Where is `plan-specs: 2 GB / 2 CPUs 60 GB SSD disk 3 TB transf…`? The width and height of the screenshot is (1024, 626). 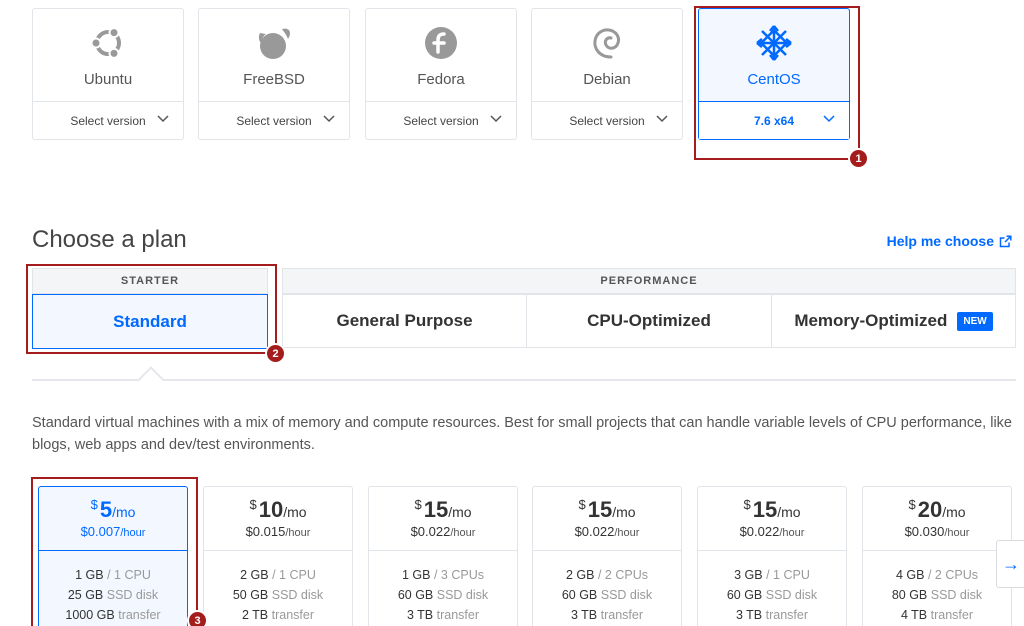
plan-specs: 2 GB / 2 CPUs 60 GB SSD disk 3 TB transf… is located at coordinates (607, 588).